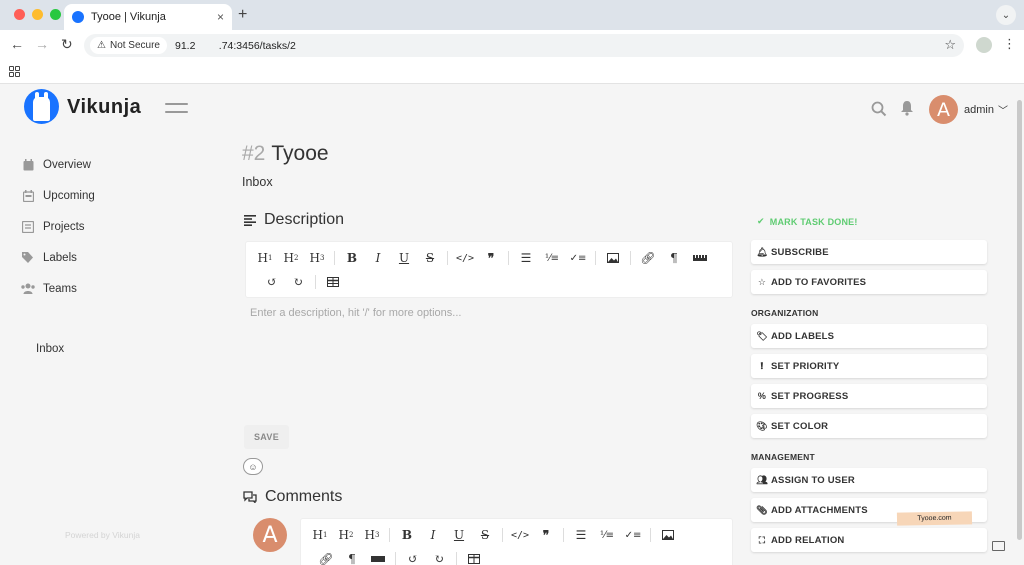 This screenshot has height=565, width=1024. Describe the element at coordinates (64, 226) in the screenshot. I see `sidebar-item-label: Projects` at that location.